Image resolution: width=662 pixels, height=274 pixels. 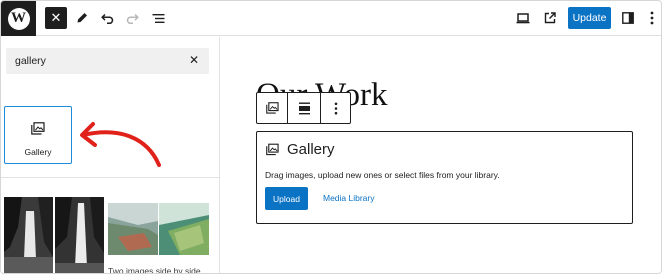 What do you see at coordinates (286, 198) in the screenshot?
I see `upload-button: Upload` at bounding box center [286, 198].